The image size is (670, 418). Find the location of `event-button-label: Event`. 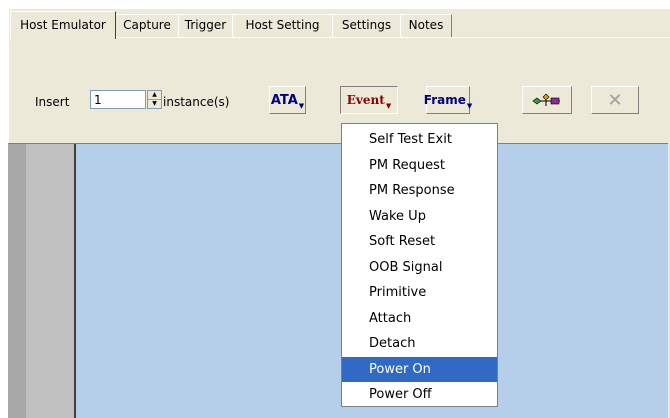

event-button-label: Event is located at coordinates (365, 100).